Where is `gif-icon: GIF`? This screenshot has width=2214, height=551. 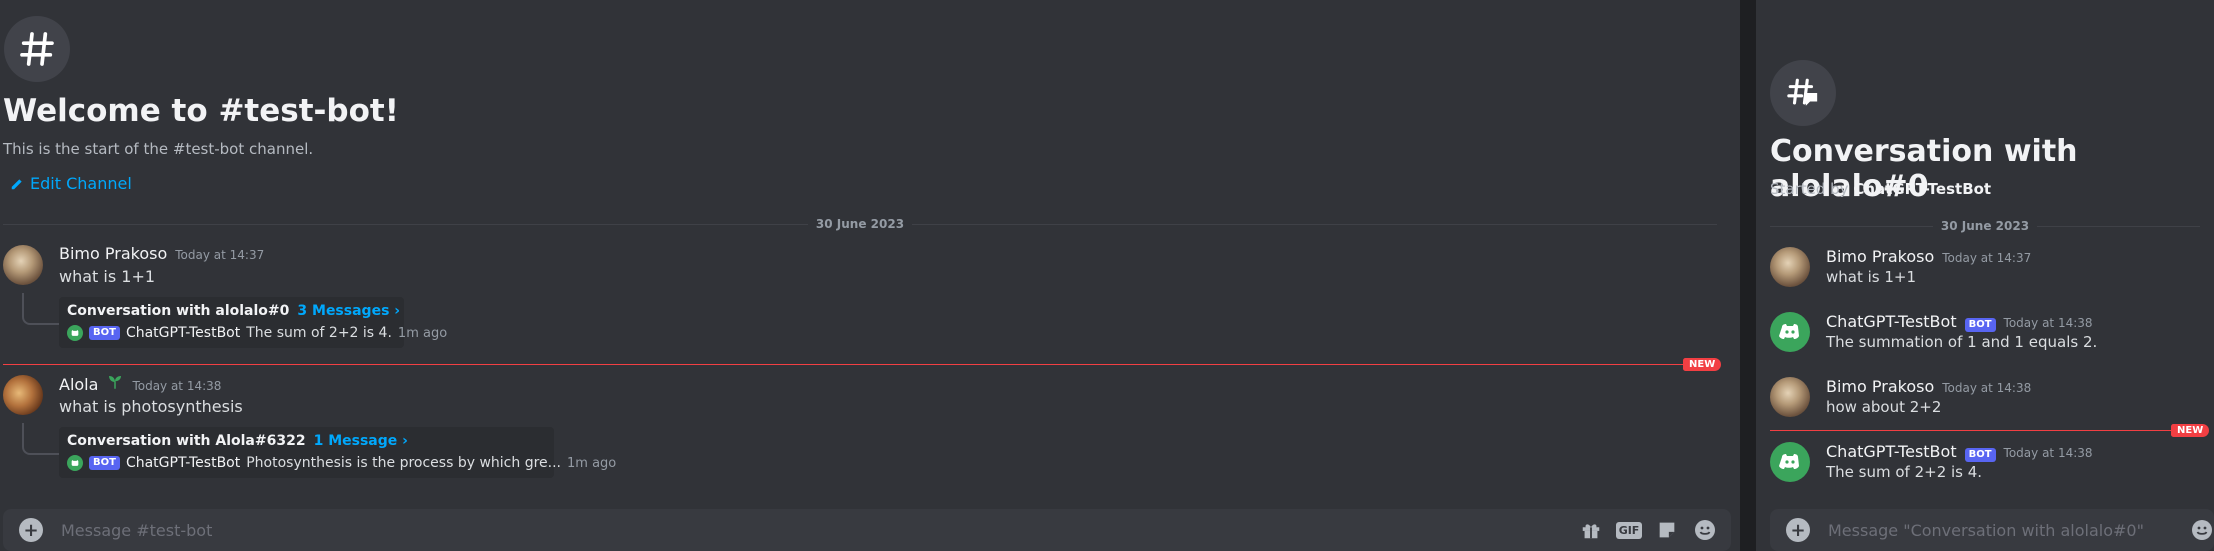
gif-icon: GIF is located at coordinates (1629, 530).